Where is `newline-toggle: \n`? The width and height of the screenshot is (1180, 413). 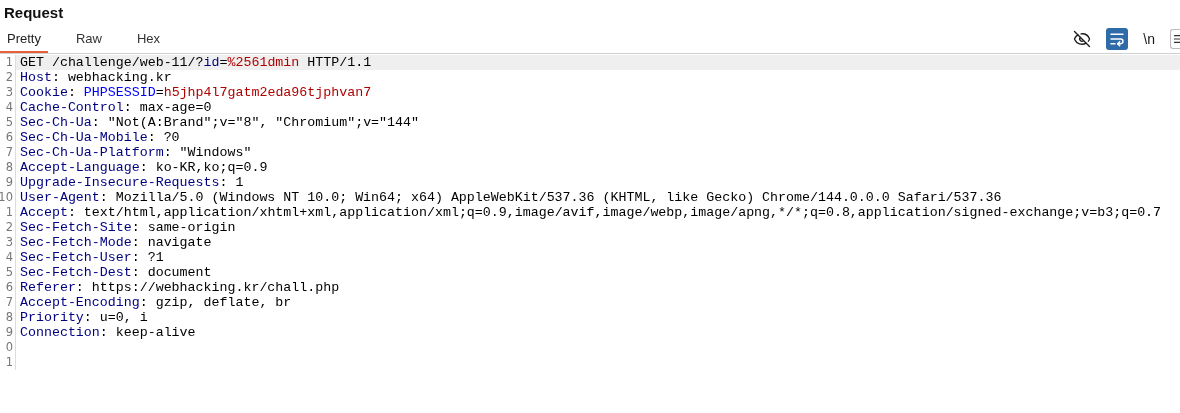 newline-toggle: \n is located at coordinates (1149, 39).